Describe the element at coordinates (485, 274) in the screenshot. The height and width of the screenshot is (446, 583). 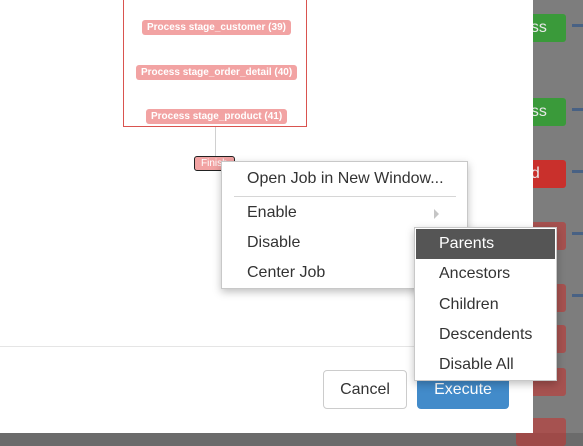
I see `submenu-item-ancestors: Ancestors` at that location.